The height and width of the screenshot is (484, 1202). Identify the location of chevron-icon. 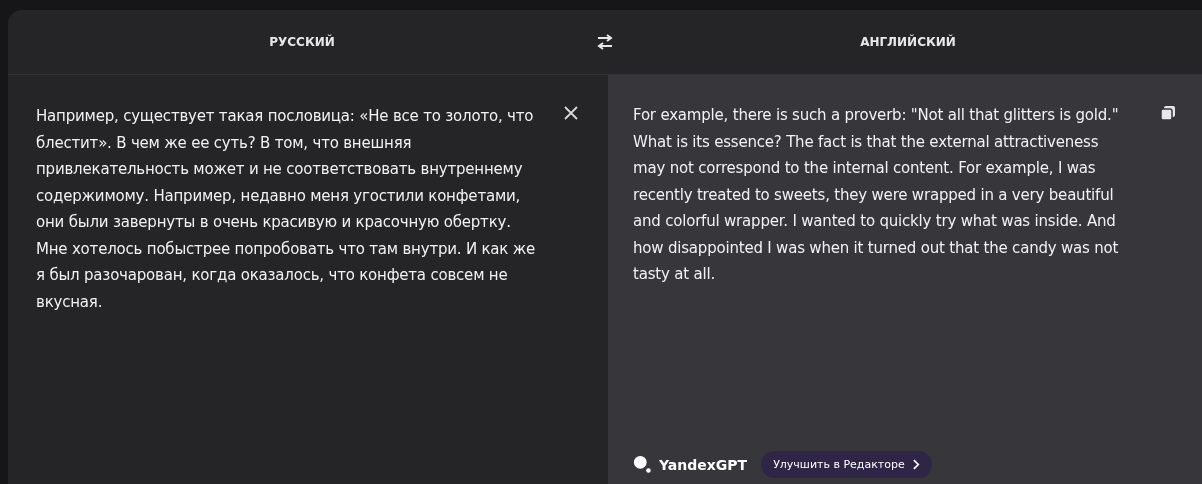
(916, 464).